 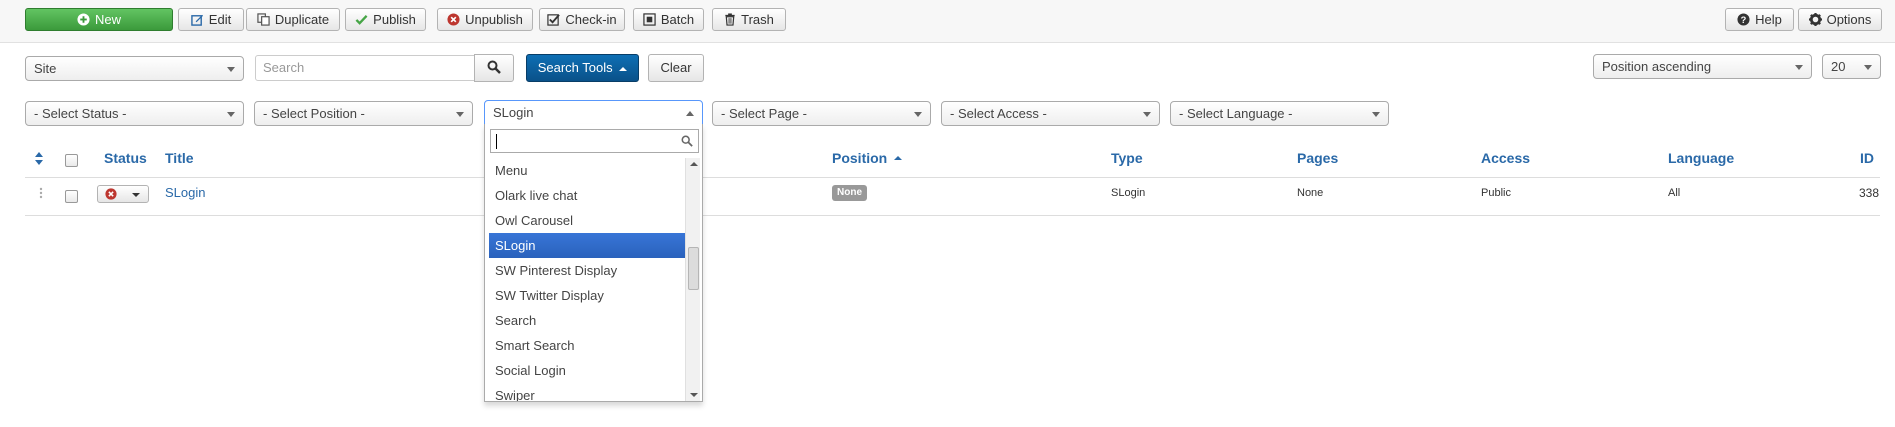 What do you see at coordinates (314, 113) in the screenshot?
I see `position-filter-value: - Select Position -` at bounding box center [314, 113].